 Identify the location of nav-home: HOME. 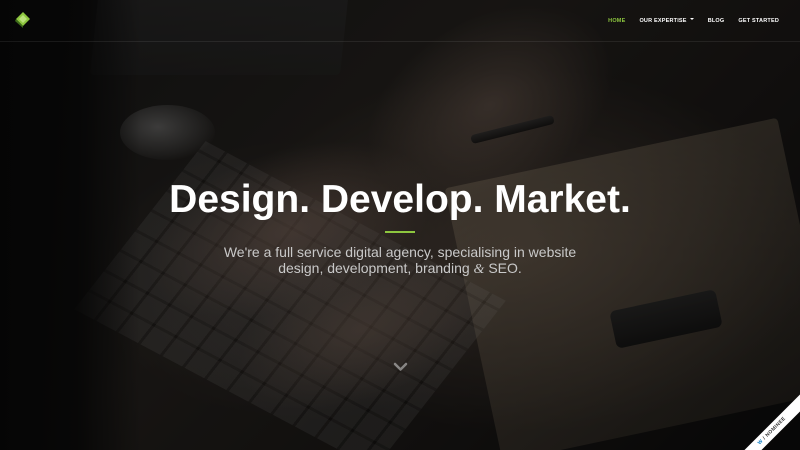
(616, 21).